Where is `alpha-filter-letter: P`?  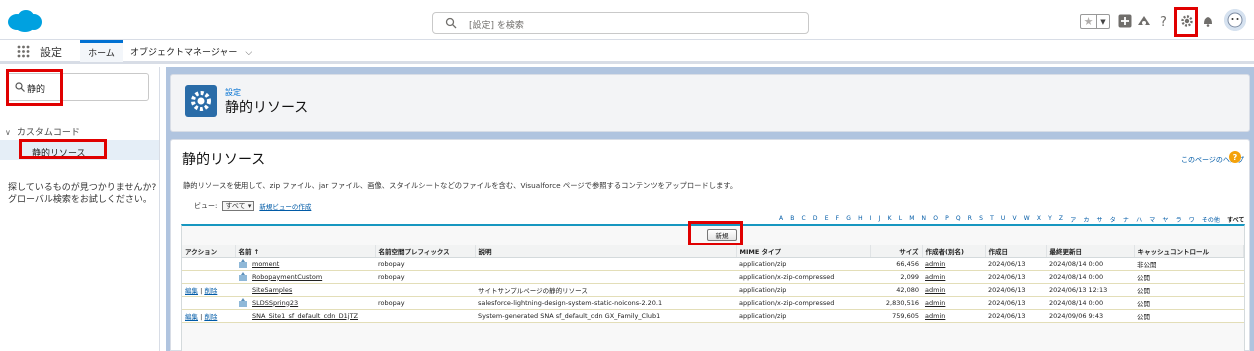
alpha-filter-letter: P is located at coordinates (947, 219).